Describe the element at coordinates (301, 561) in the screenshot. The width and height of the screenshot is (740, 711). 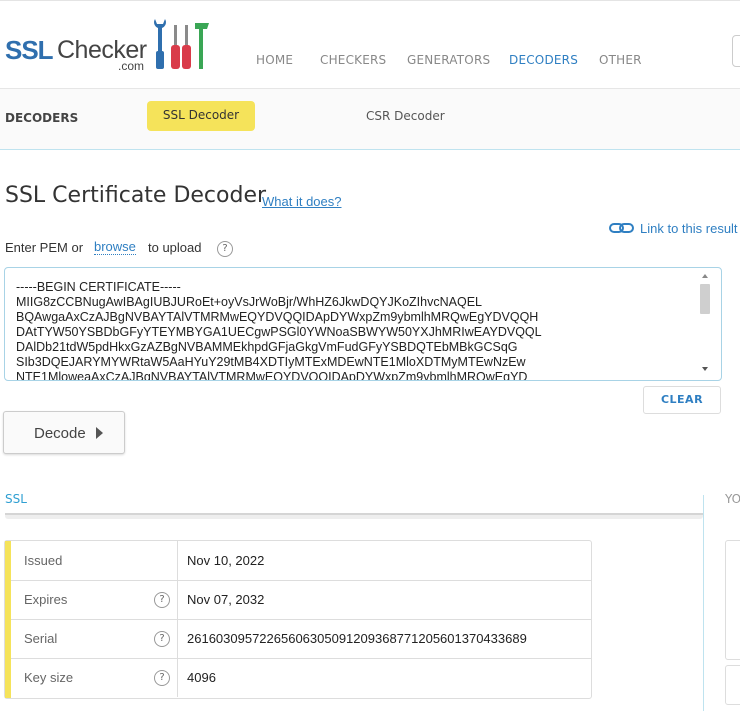
I see `table-row: Issued Nov 10, 2022` at that location.